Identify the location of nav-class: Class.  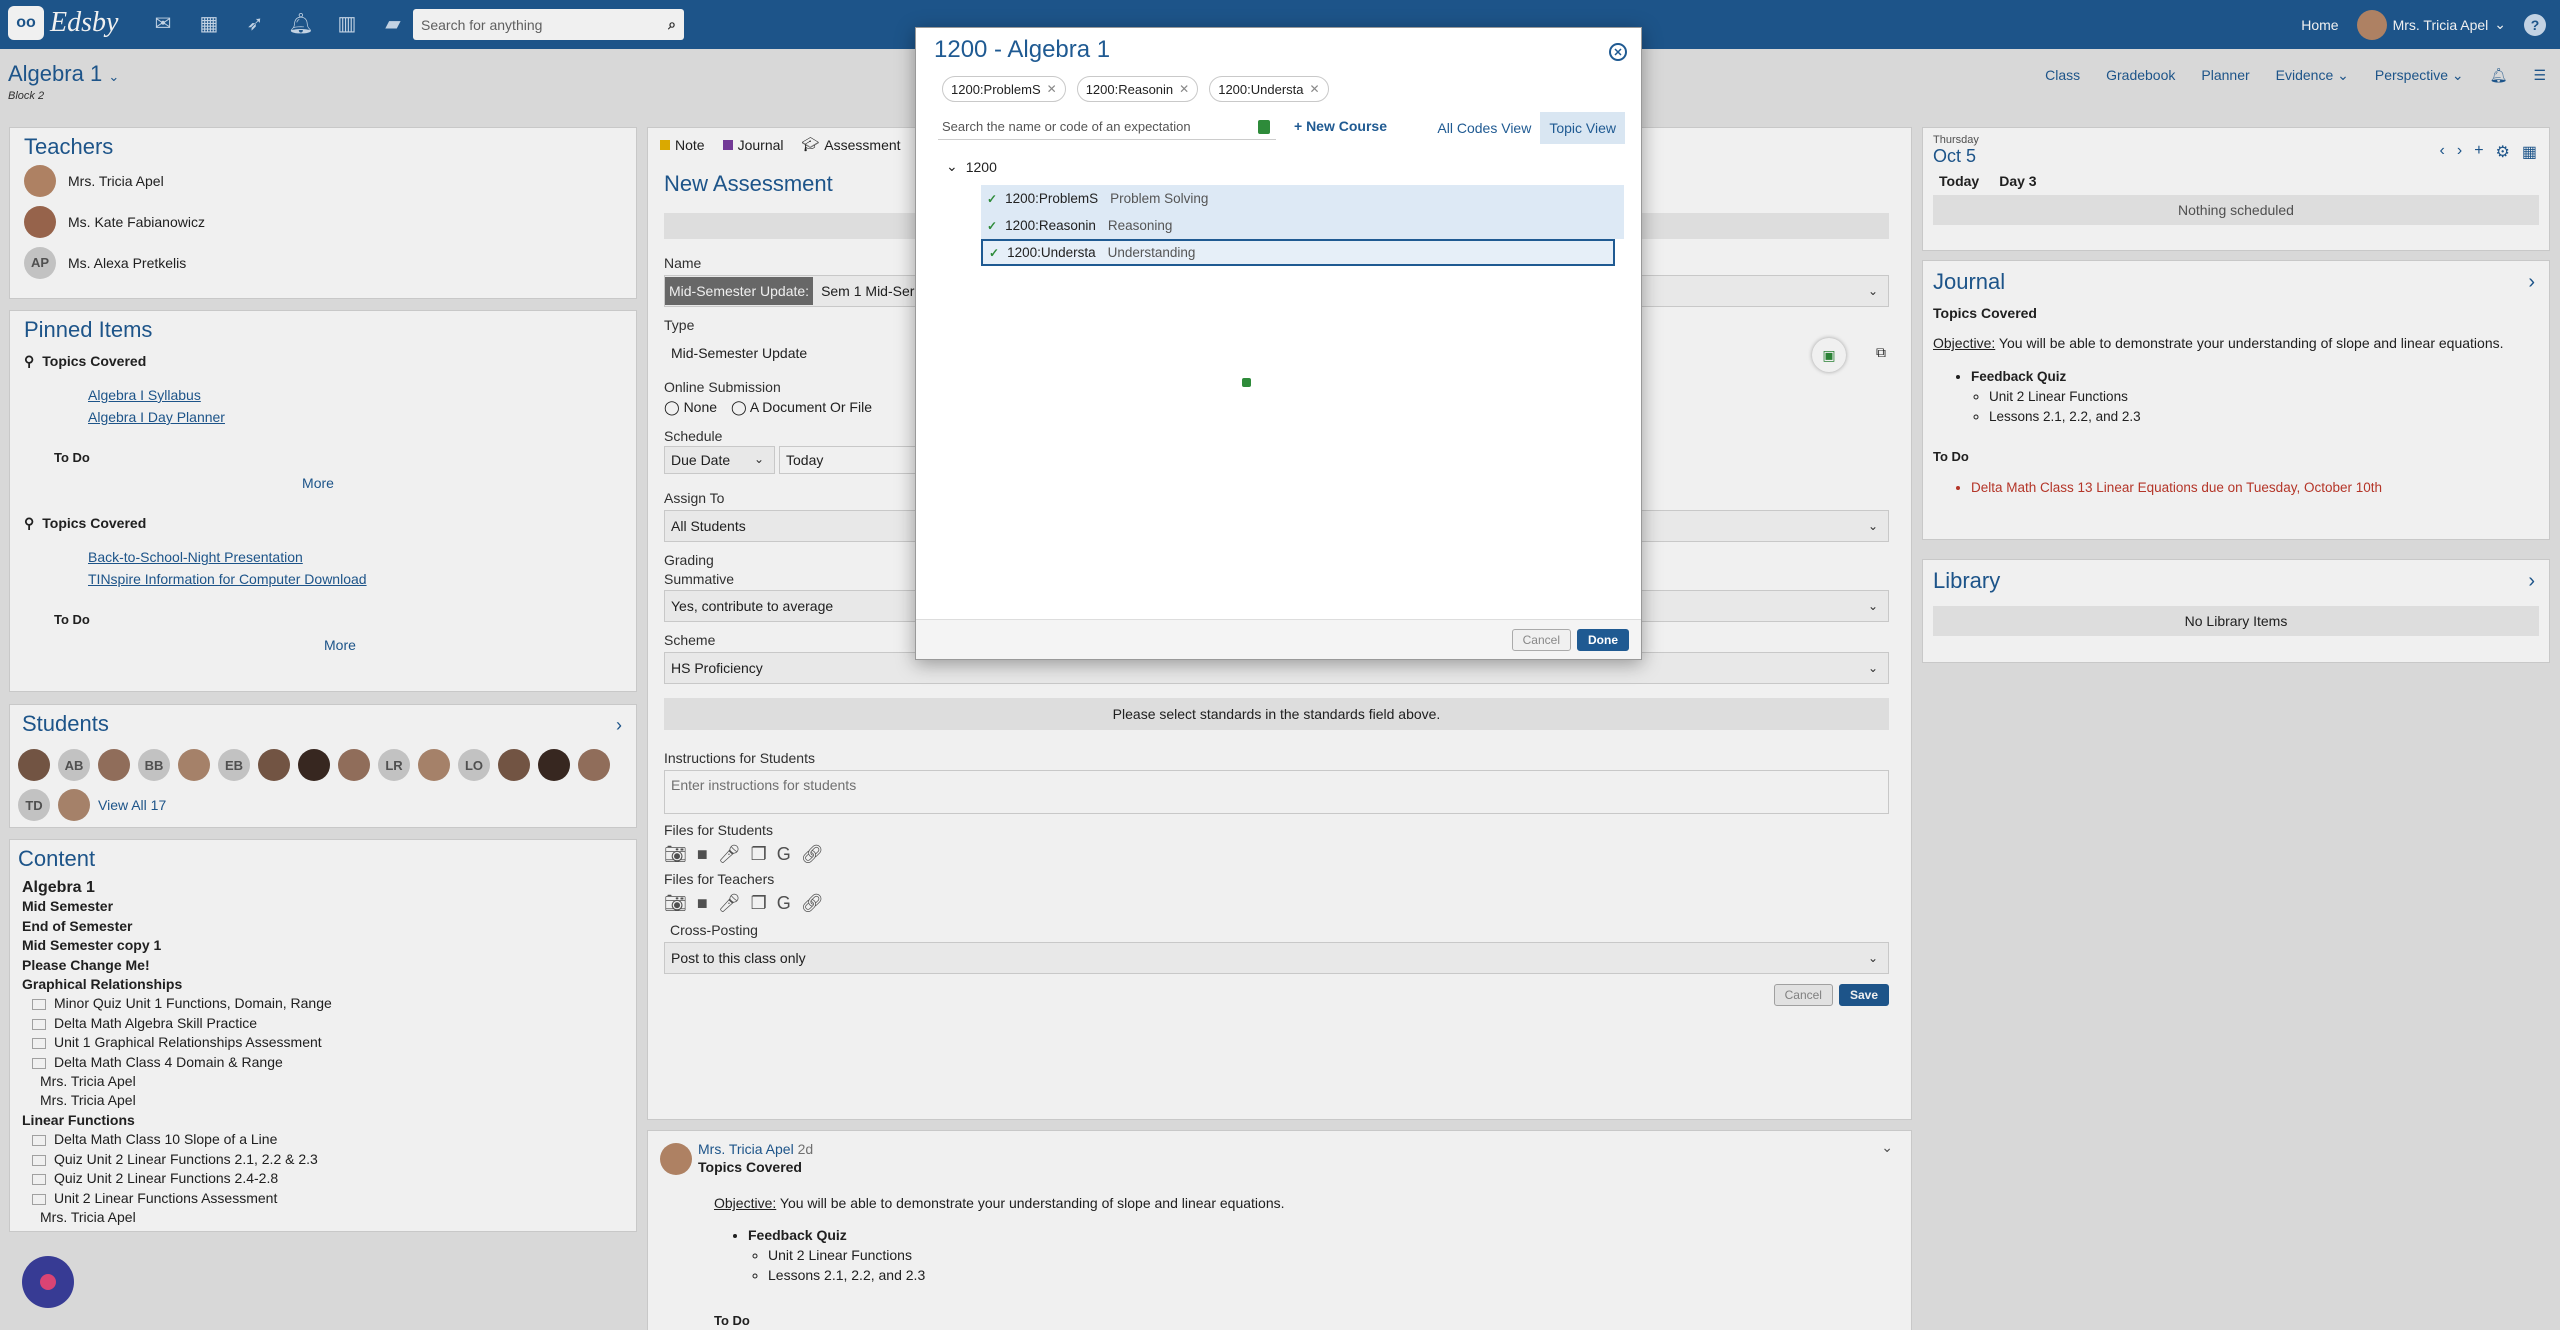
(2062, 75).